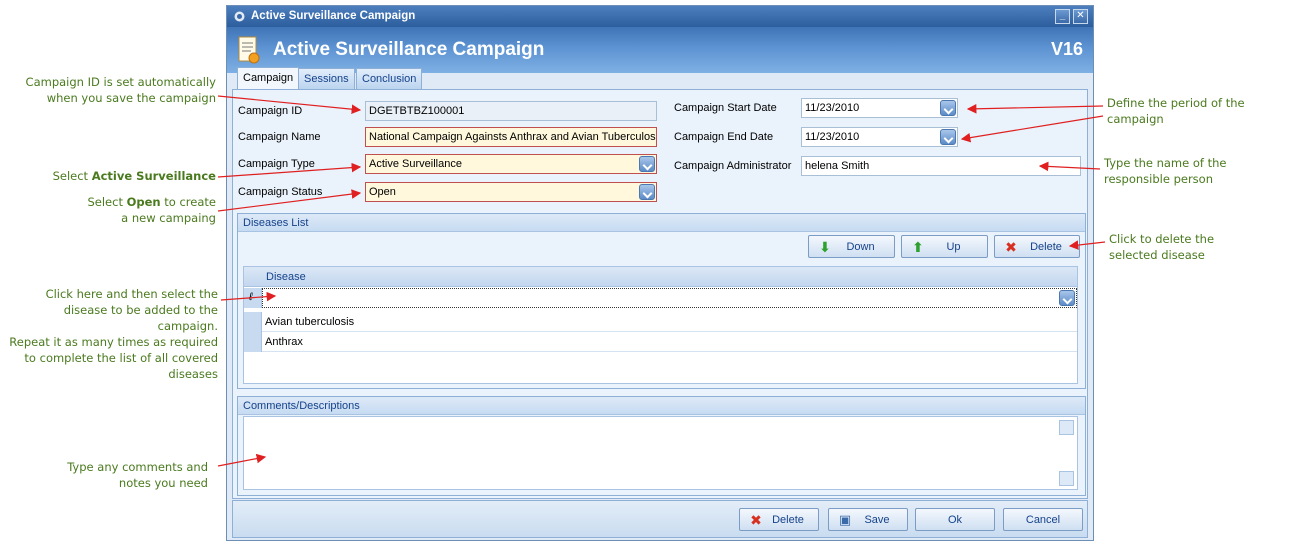 The image size is (1311, 543). Describe the element at coordinates (669, 322) in the screenshot. I see `table-row: Avian tuberculosis` at that location.